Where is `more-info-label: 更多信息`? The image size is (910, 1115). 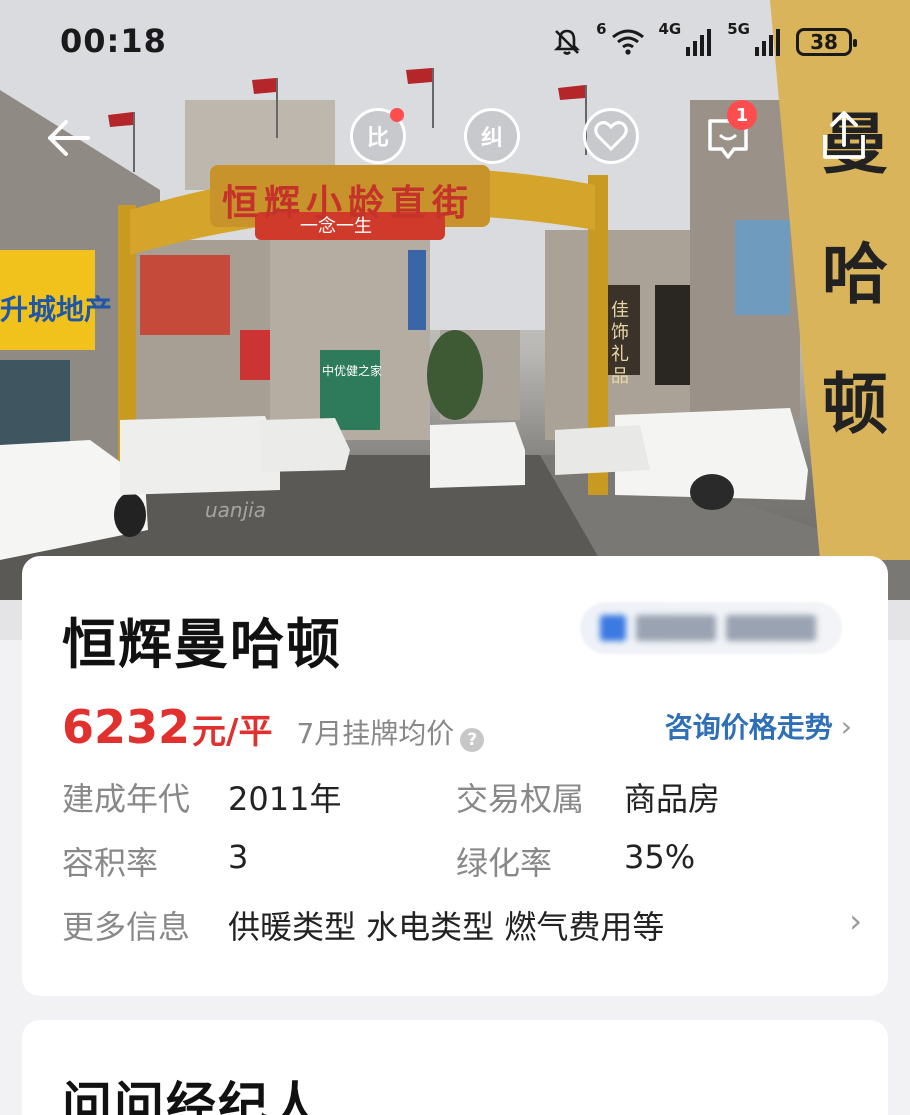 more-info-label: 更多信息 is located at coordinates (126, 927).